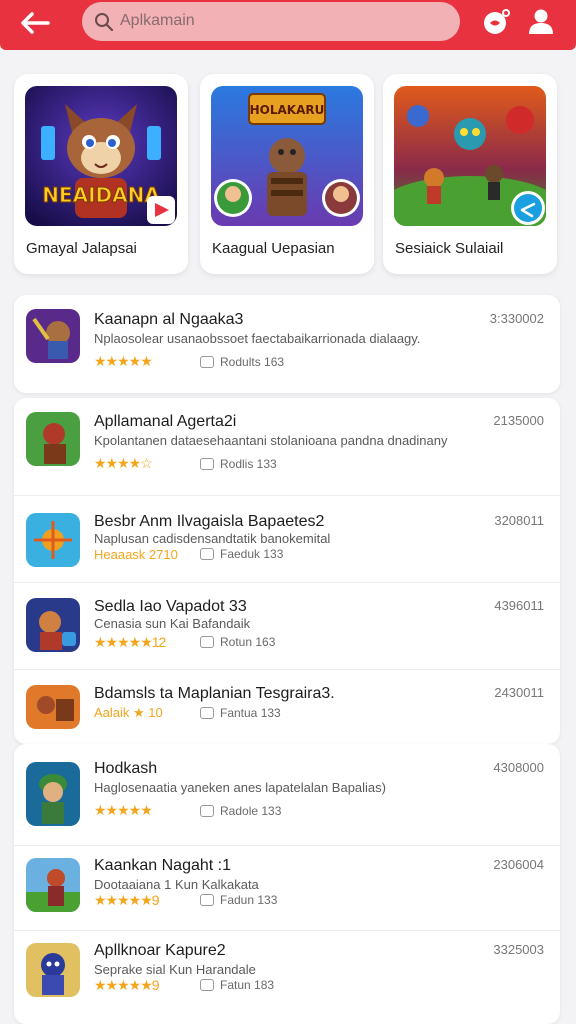  Describe the element at coordinates (519, 605) in the screenshot. I see `app-number: 4396011` at that location.